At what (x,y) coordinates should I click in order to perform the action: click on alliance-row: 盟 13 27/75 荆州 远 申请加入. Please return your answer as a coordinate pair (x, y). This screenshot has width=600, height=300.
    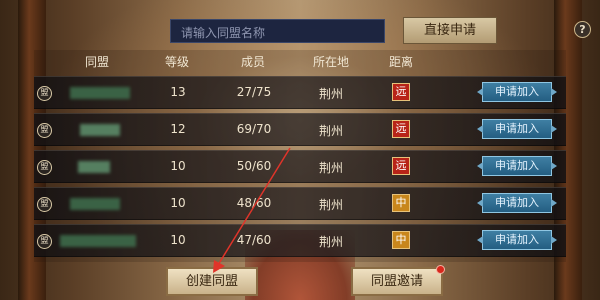
    Looking at the image, I should click on (300, 92).